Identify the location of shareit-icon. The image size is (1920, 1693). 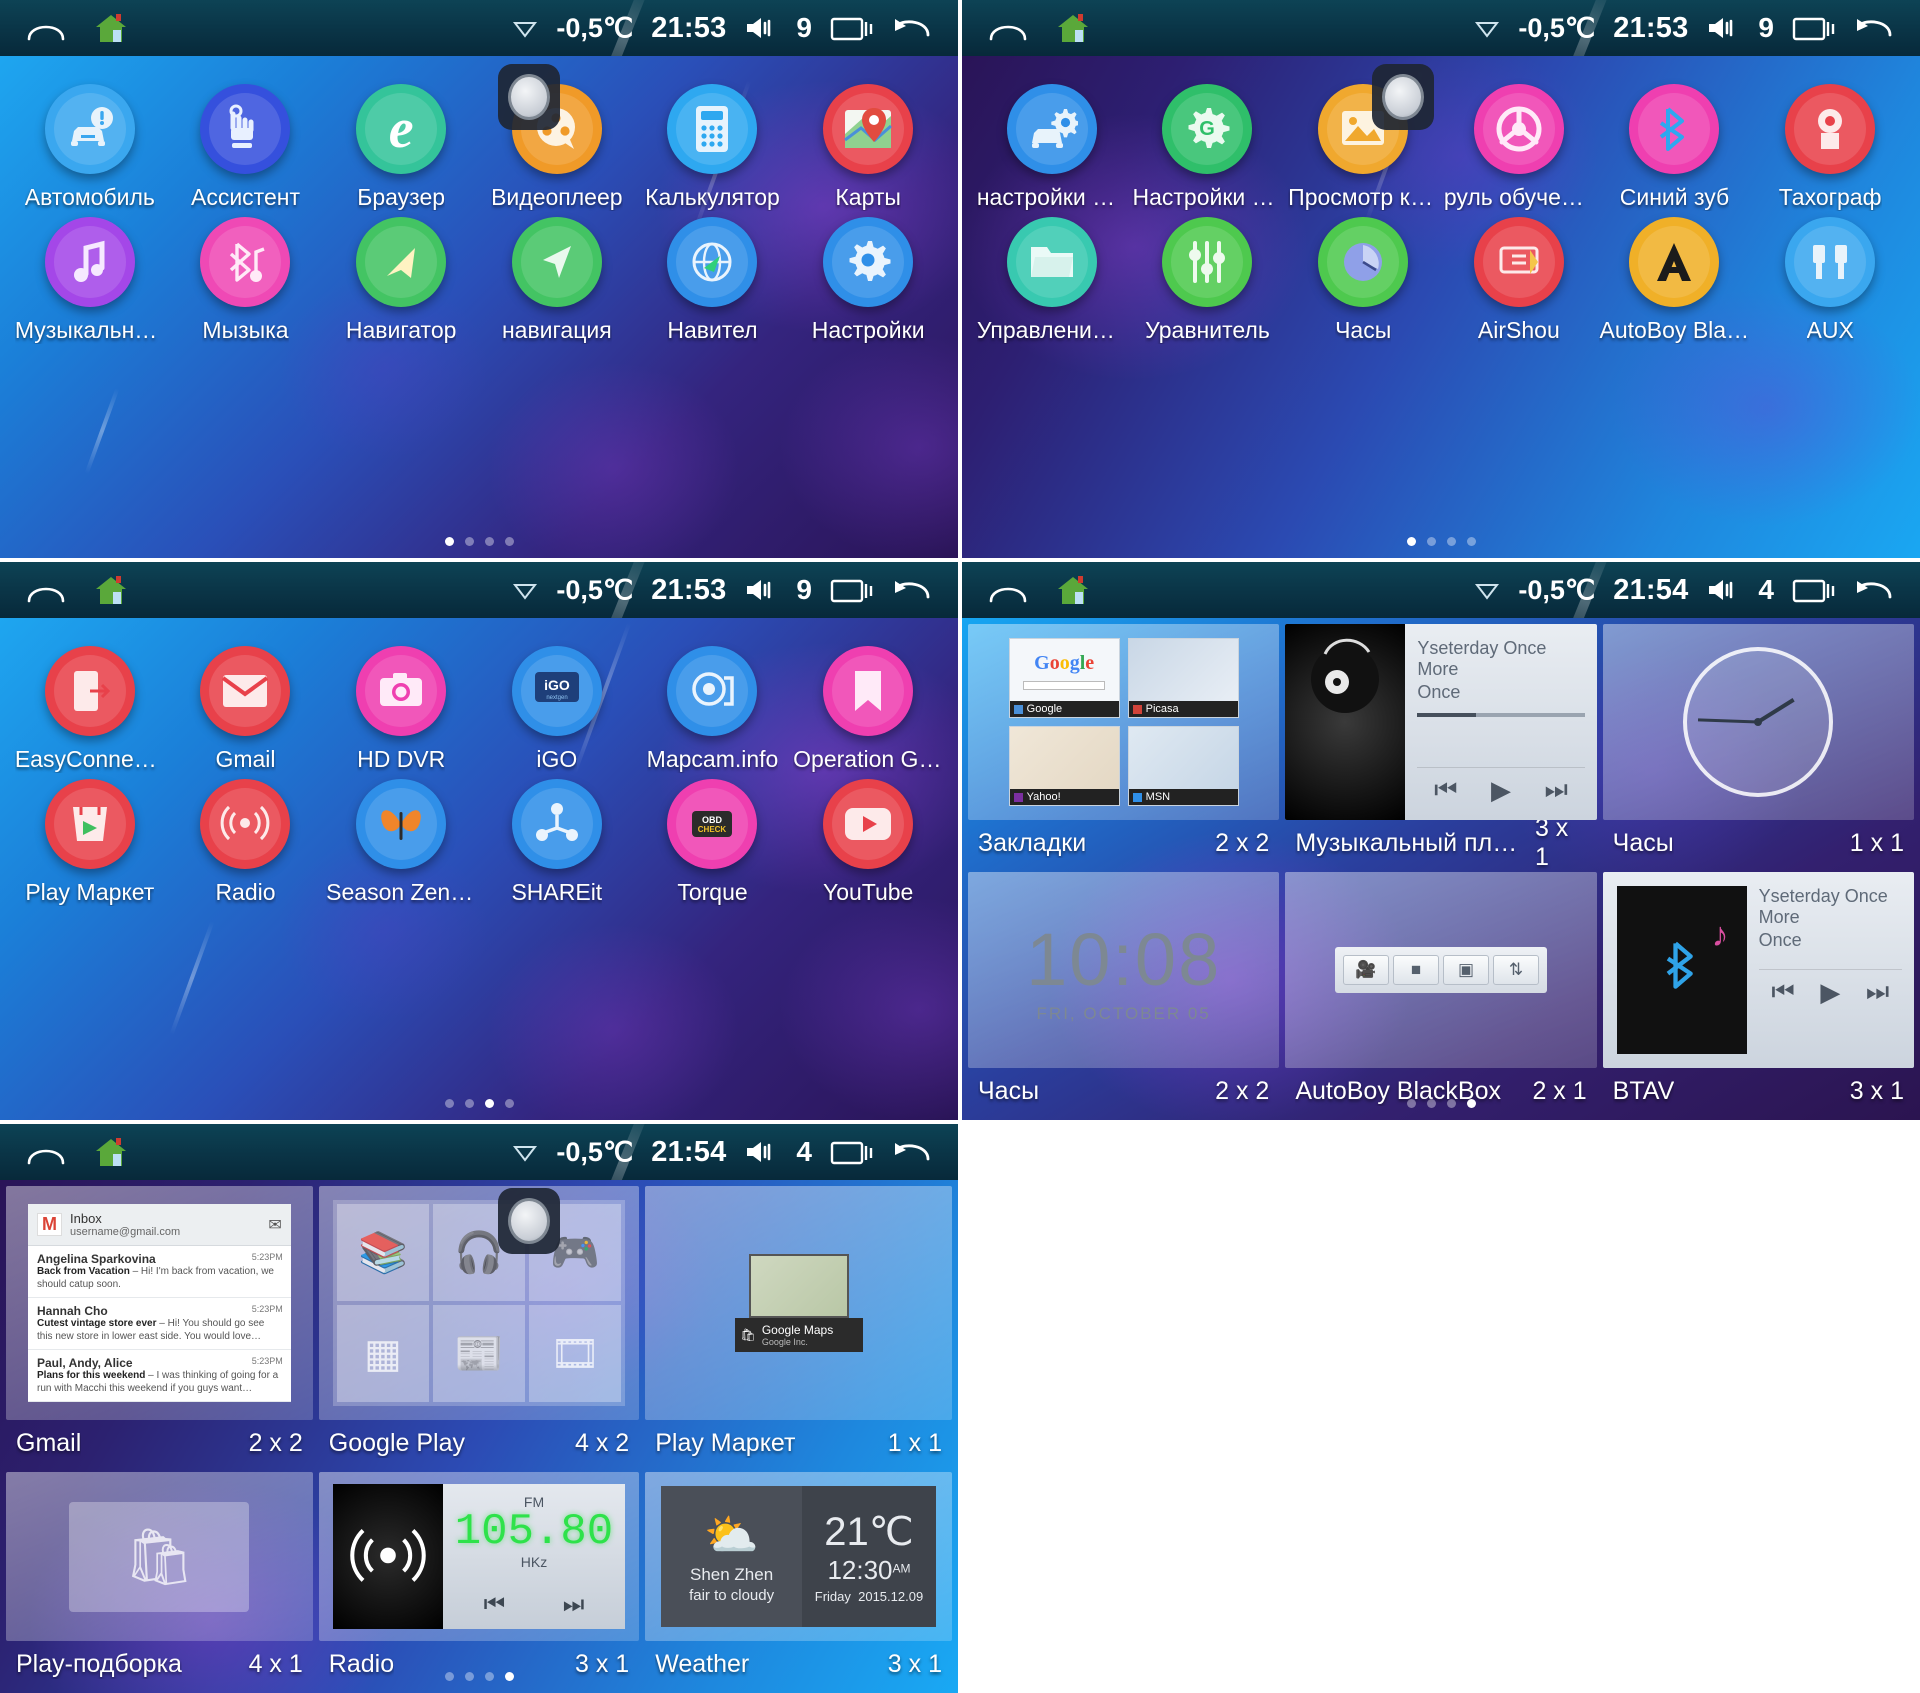
(556, 824).